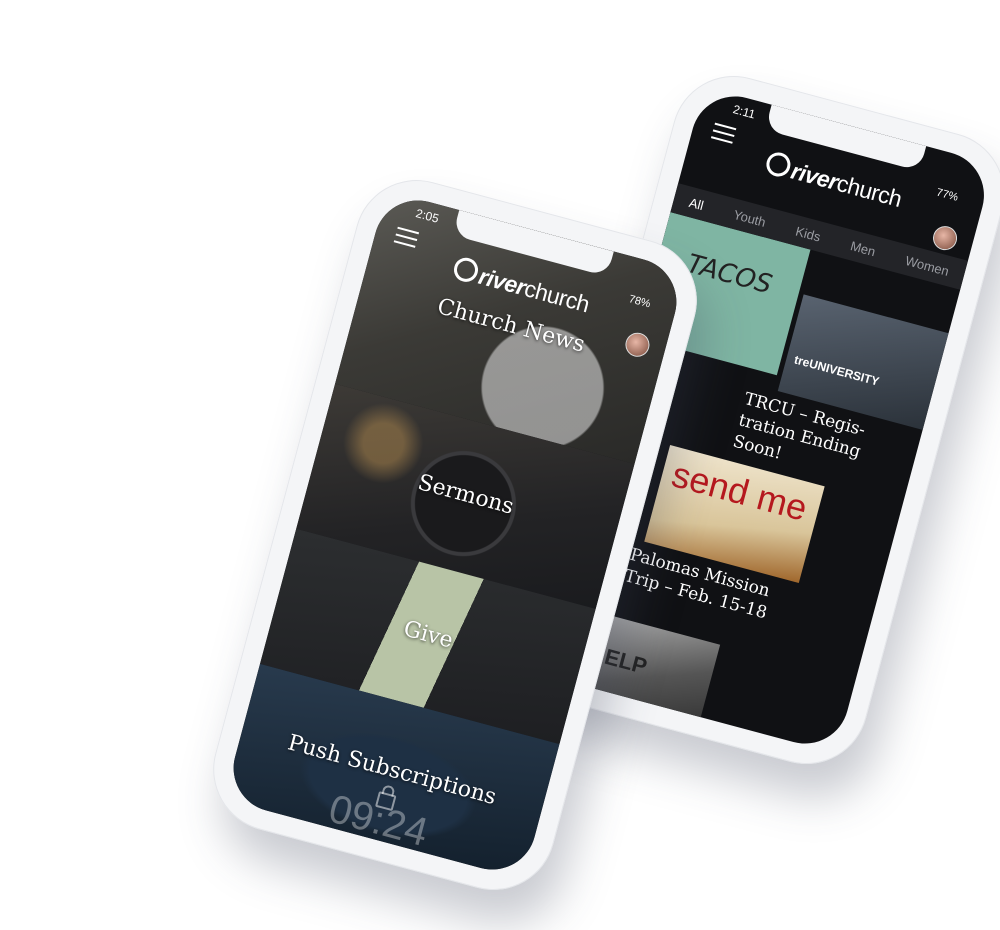 This screenshot has width=1000, height=930. I want to click on tab-all: All, so click(697, 203).